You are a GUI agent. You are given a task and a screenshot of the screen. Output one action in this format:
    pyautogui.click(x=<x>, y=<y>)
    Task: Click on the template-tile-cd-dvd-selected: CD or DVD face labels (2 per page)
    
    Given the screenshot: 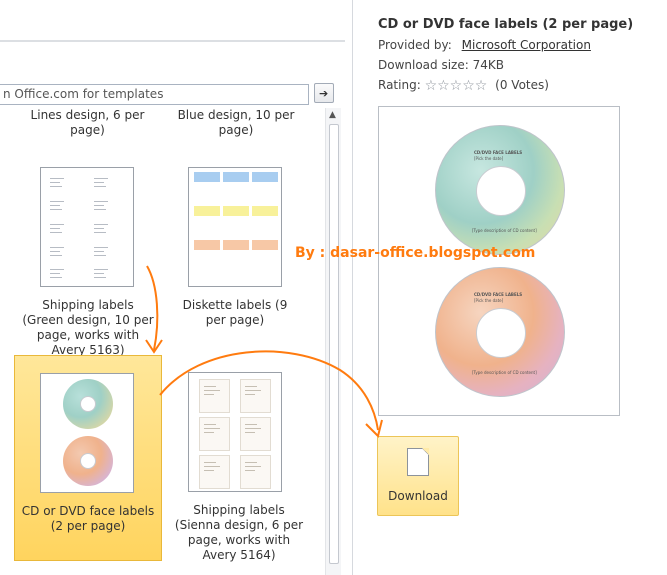 What is the action you would take?
    pyautogui.click(x=88, y=458)
    